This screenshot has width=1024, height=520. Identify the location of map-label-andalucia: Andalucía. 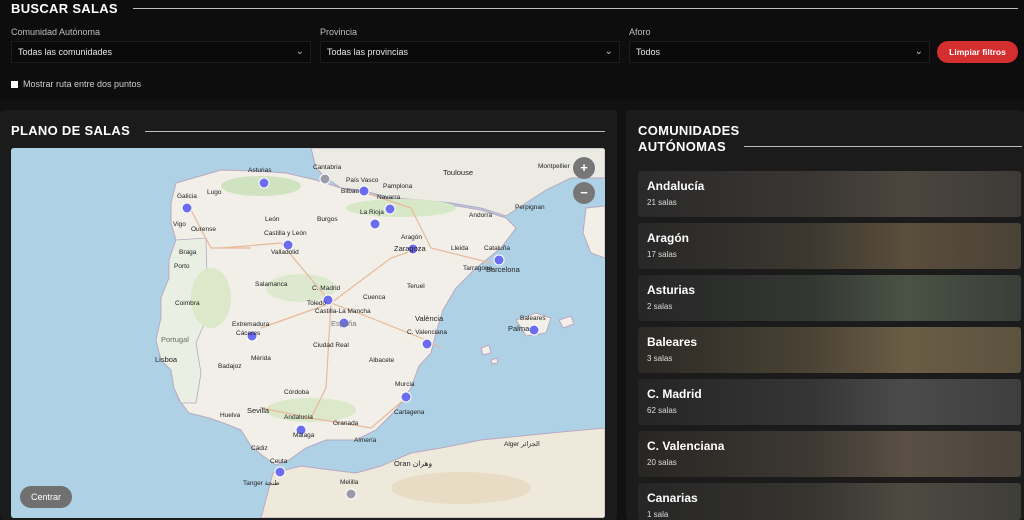
(298, 417).